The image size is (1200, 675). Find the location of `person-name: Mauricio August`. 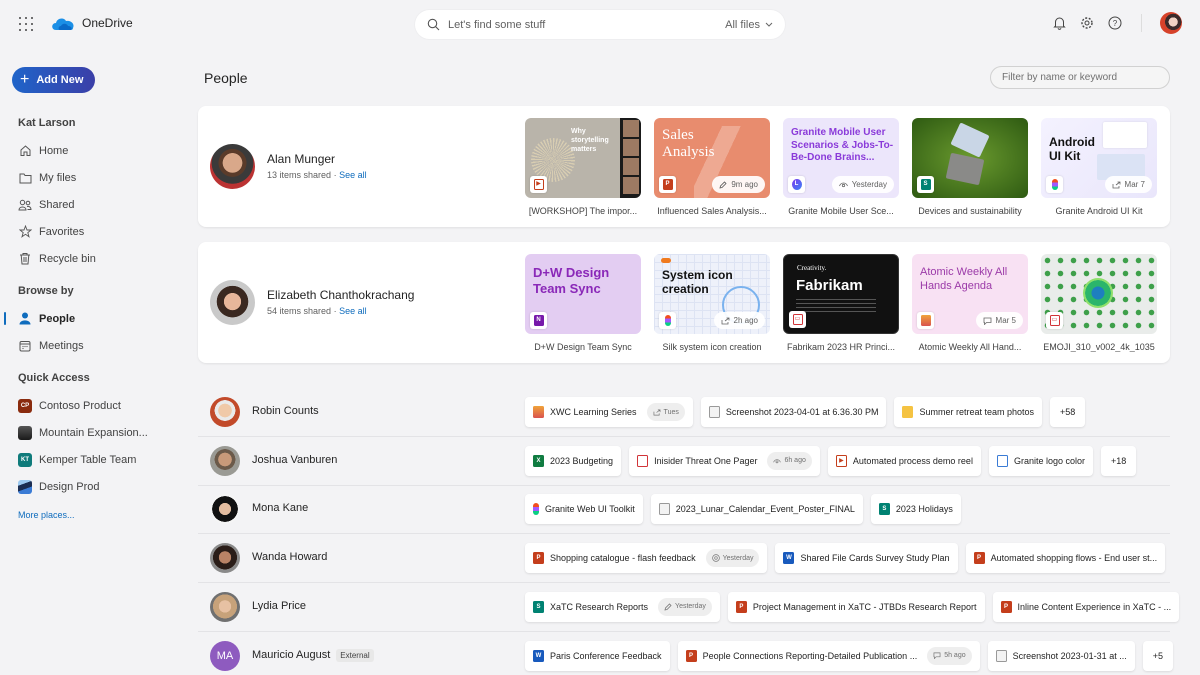

person-name: Mauricio August is located at coordinates (291, 655).